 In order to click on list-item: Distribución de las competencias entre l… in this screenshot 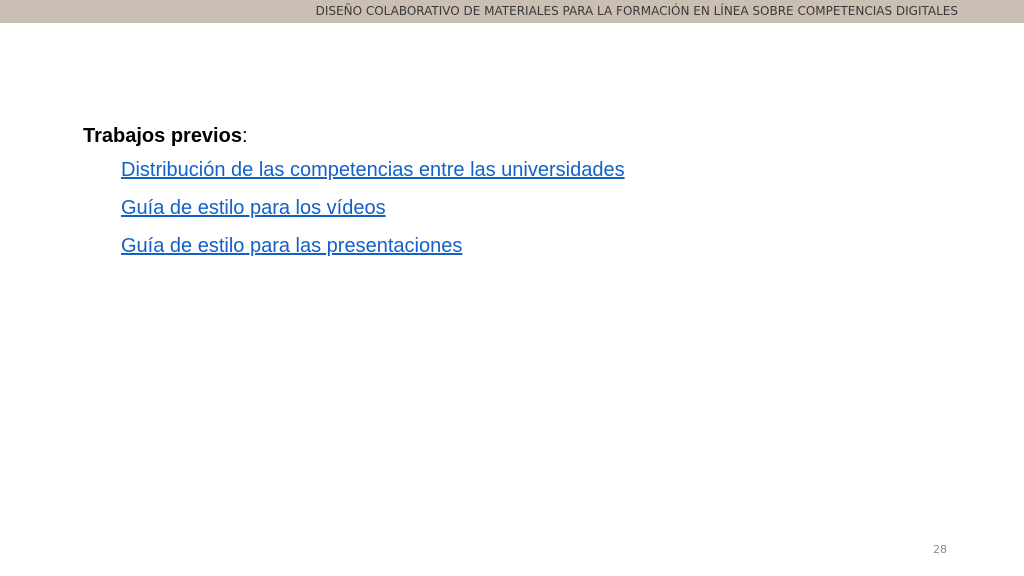, I will do `click(373, 175)`.